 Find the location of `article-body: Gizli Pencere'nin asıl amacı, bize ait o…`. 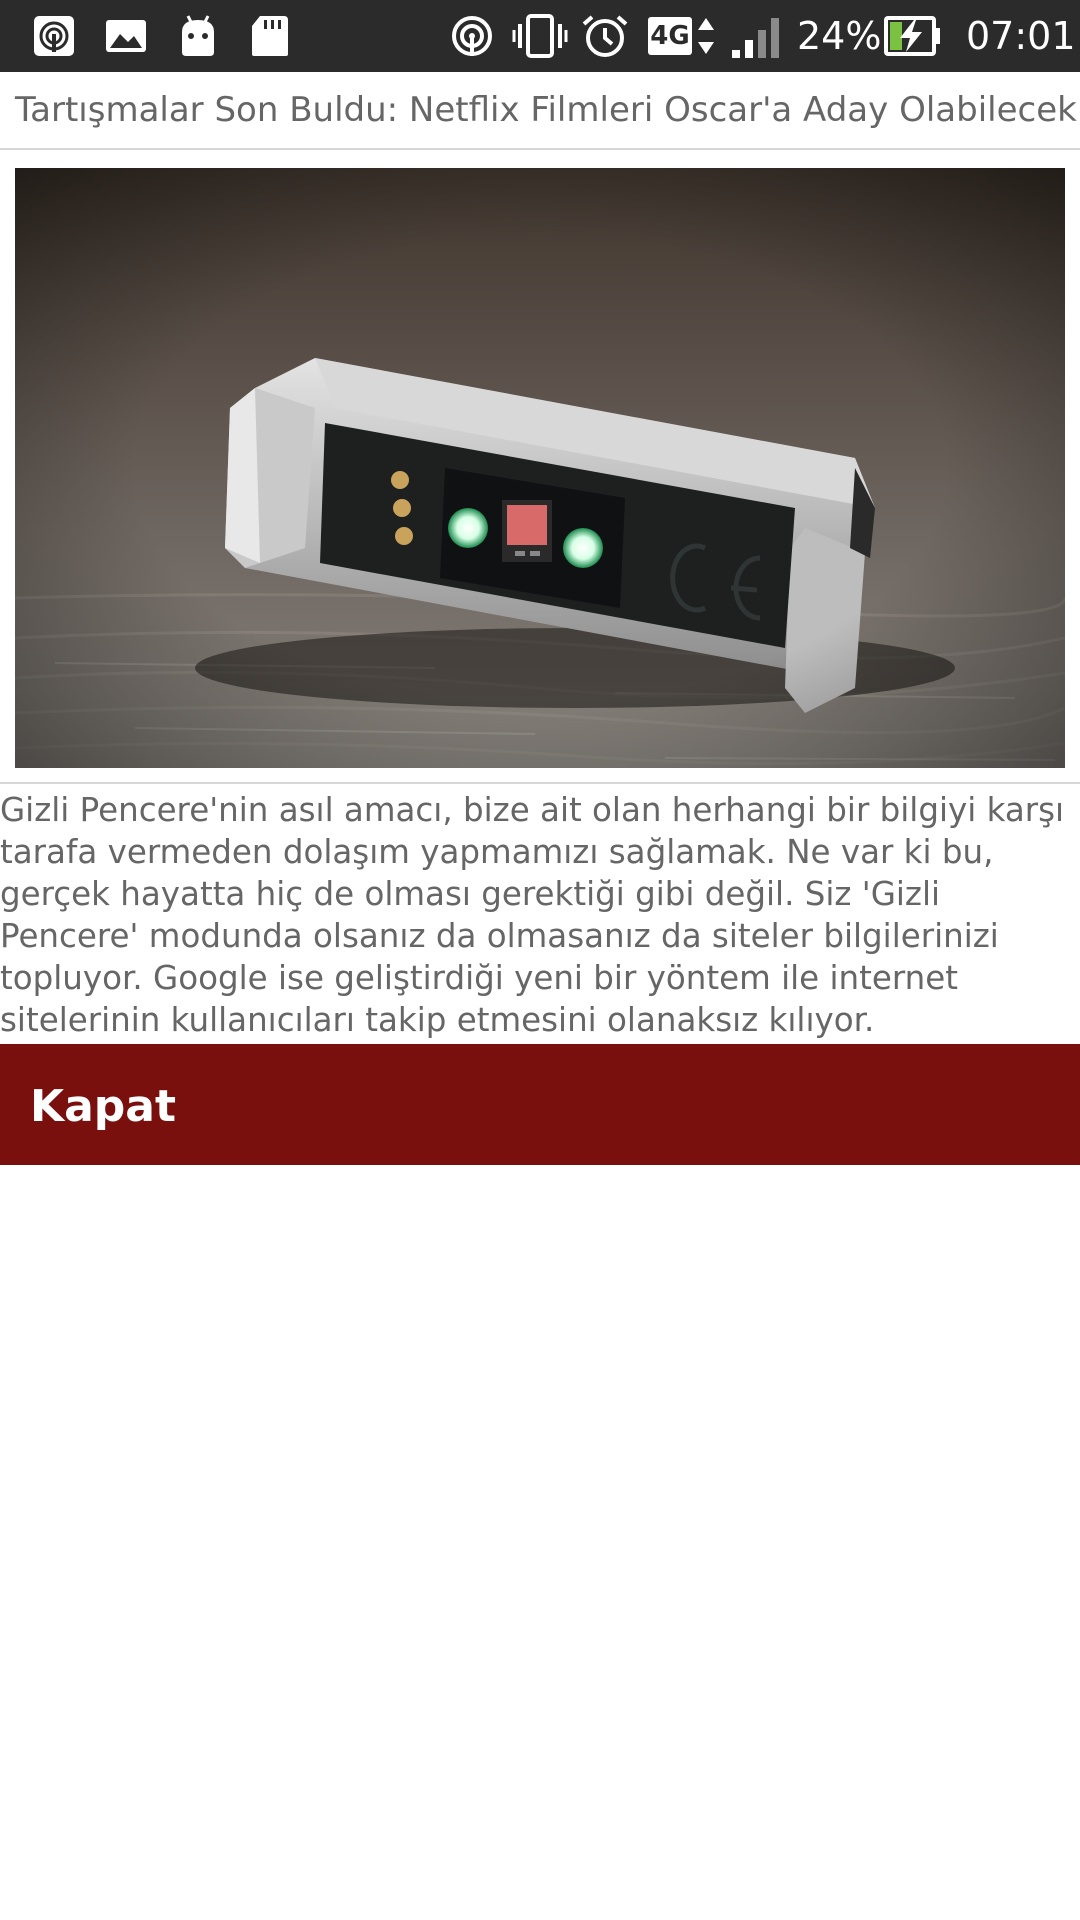

article-body: Gizli Pencere'nin asıl amacı, bize ait o… is located at coordinates (532, 915).